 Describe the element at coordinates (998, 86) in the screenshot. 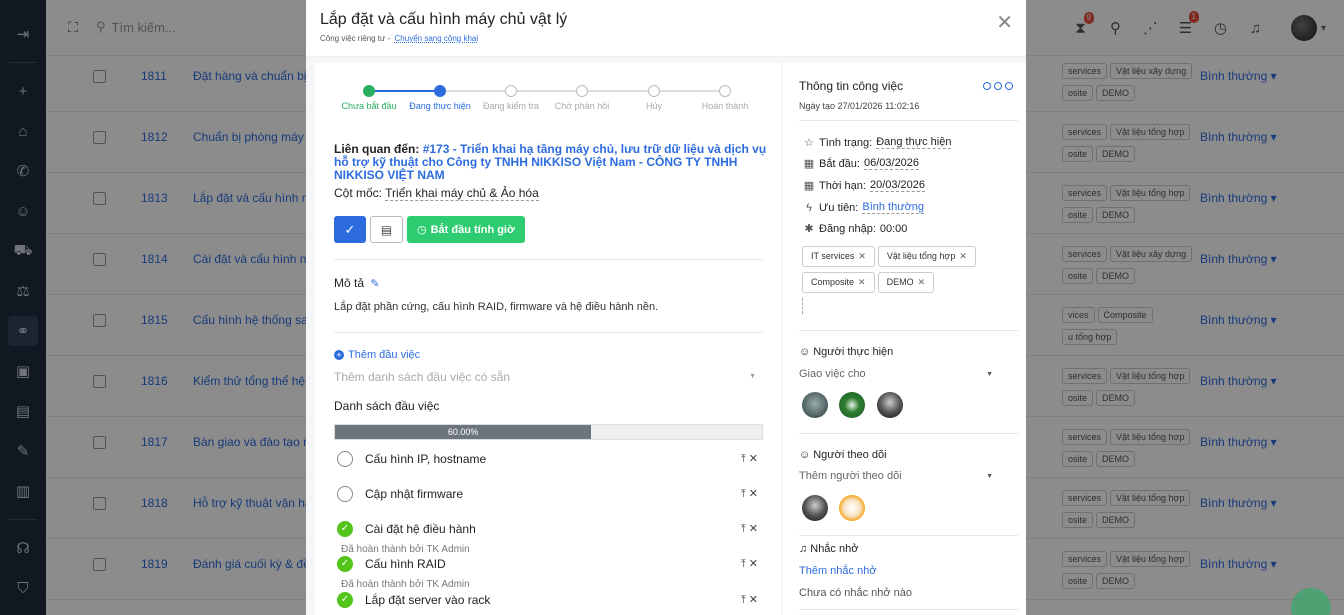

I see `more-options-icon` at that location.